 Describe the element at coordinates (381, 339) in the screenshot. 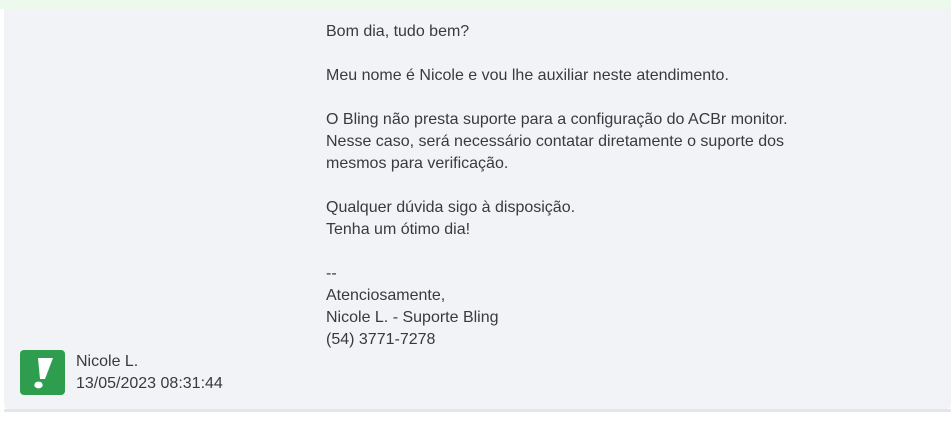

I see `signature-phone: (54) 3771-7278` at that location.